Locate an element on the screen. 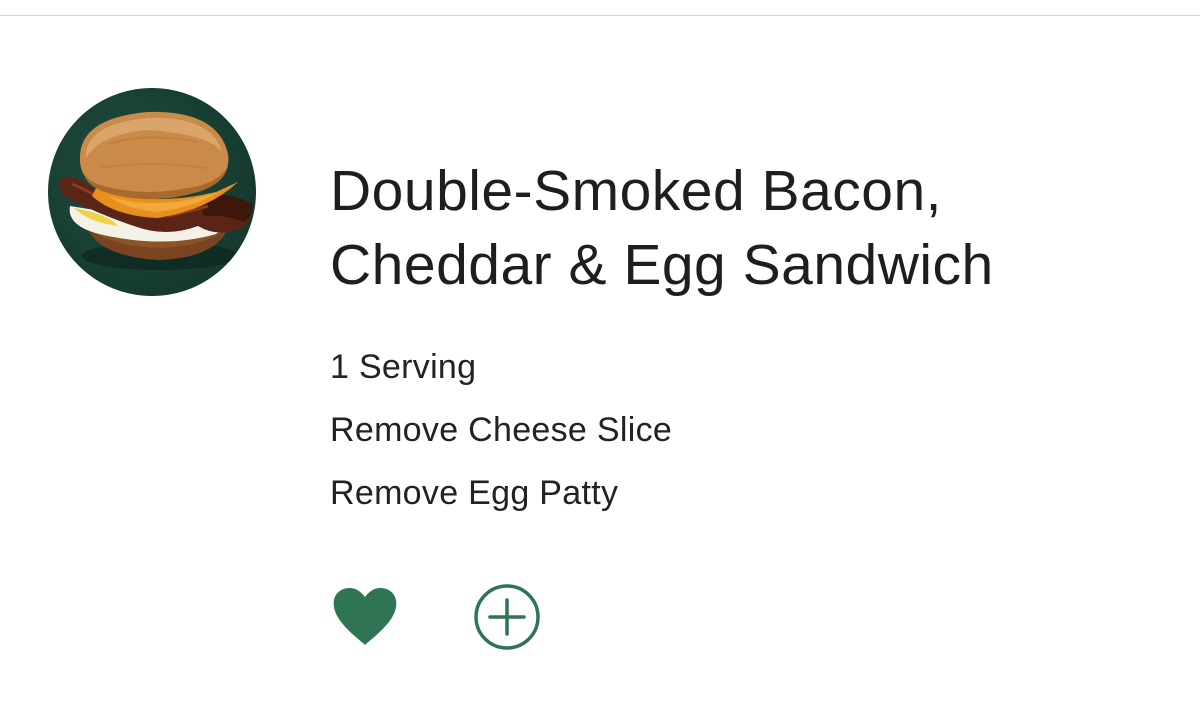 This screenshot has width=1200, height=718. modifier-serving: 1 Serving is located at coordinates (403, 367).